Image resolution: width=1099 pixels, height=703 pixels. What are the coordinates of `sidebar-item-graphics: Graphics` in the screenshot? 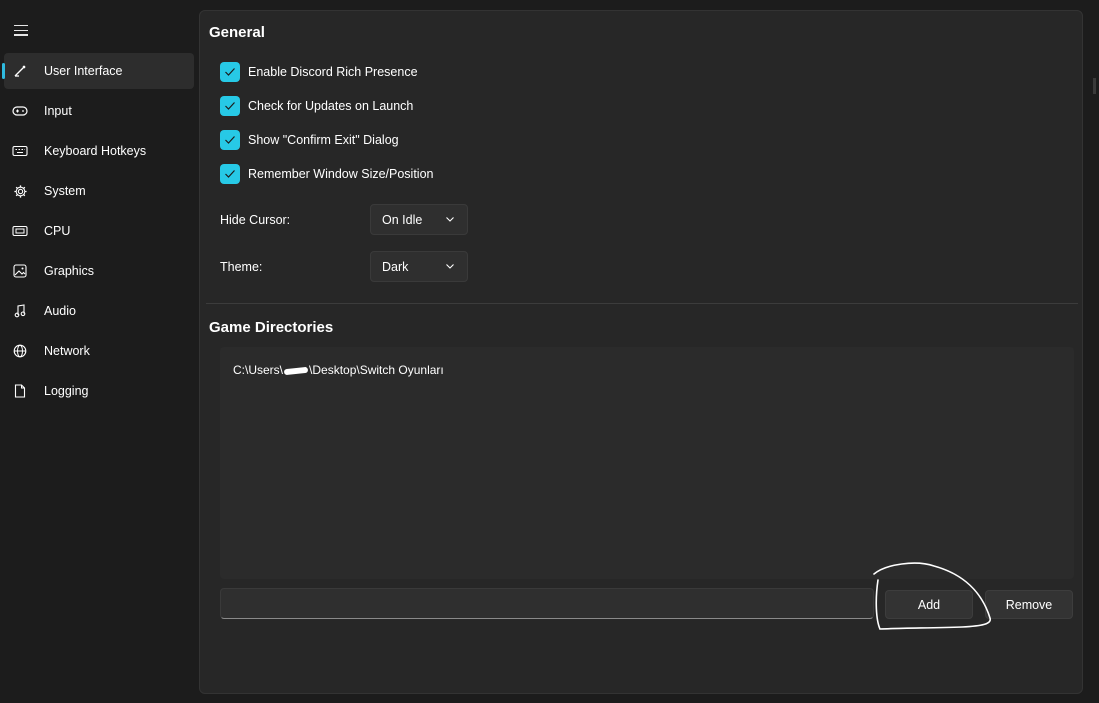 It's located at (99, 271).